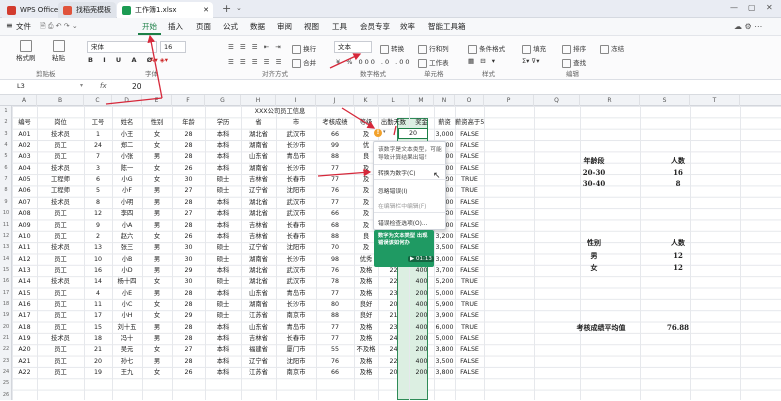 The height and width of the screenshot is (401, 781). I want to click on arrow-to-warning, so click(358, 118).